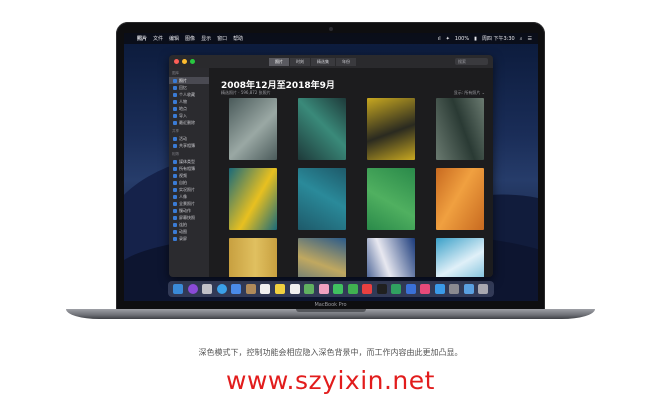  Describe the element at coordinates (206, 38) in the screenshot. I see `menu-item: 显示` at that location.